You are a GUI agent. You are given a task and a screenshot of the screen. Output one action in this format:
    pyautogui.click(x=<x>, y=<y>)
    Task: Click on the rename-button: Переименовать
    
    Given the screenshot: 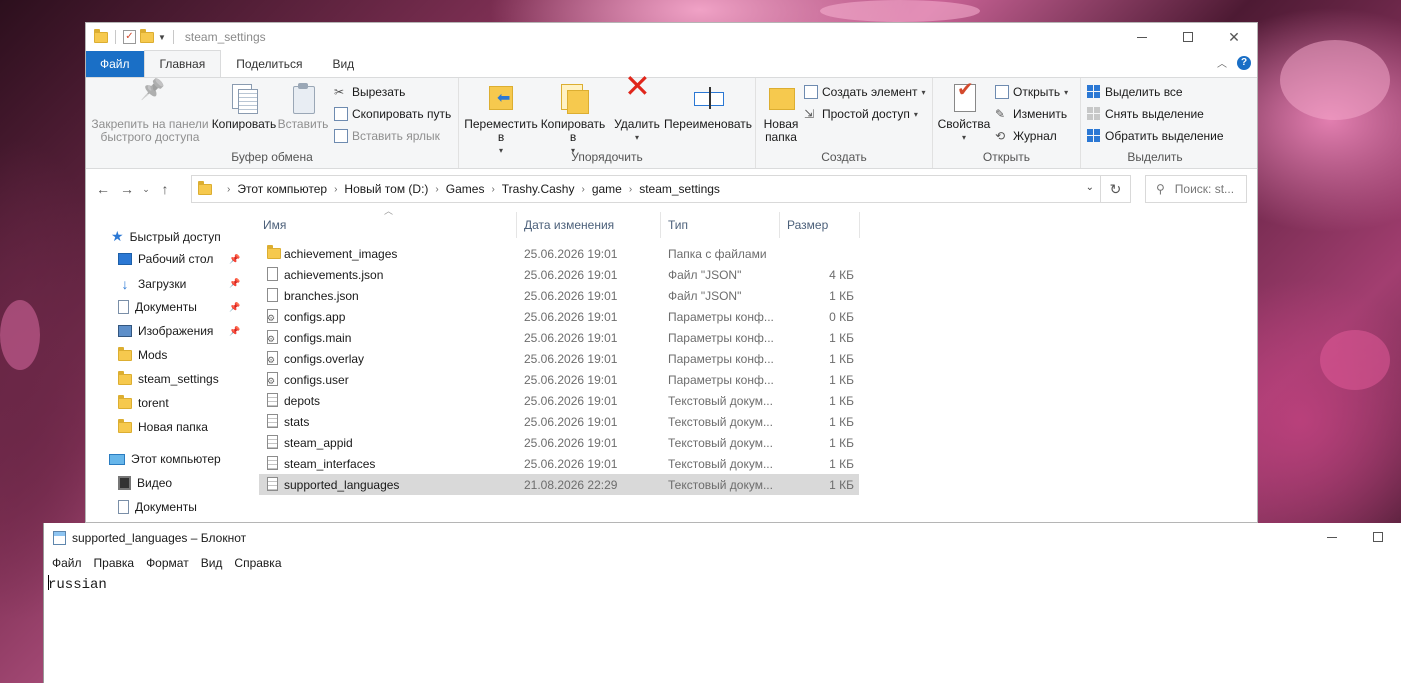 What is the action you would take?
    pyautogui.click(x=708, y=106)
    